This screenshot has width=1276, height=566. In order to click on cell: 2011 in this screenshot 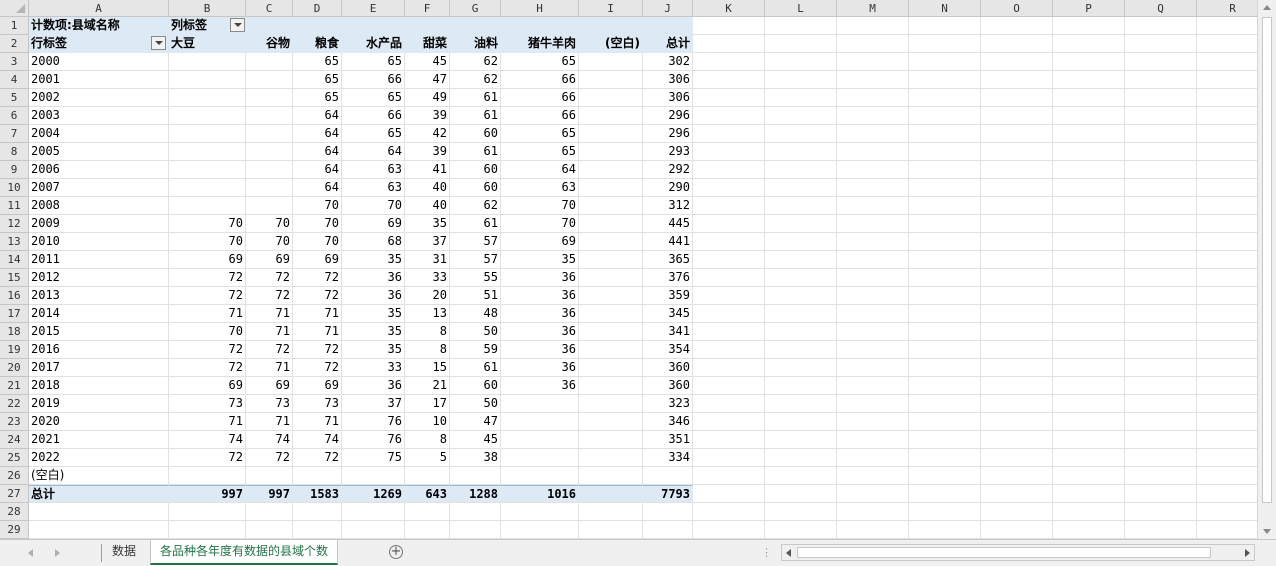, I will do `click(99, 260)`.